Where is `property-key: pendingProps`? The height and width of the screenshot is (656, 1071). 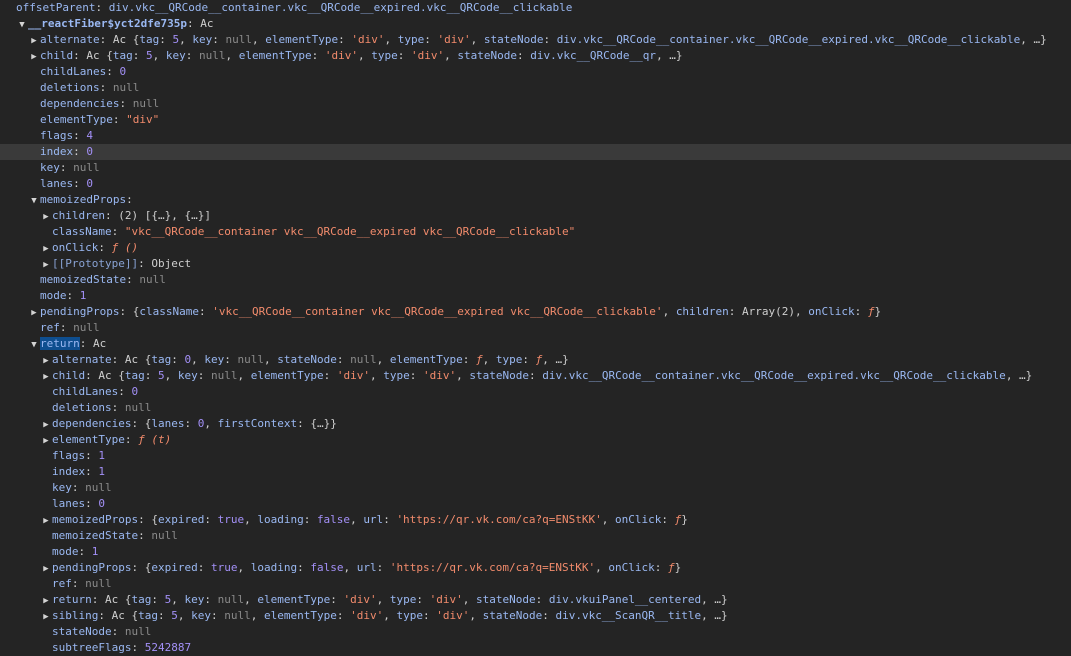
property-key: pendingProps is located at coordinates (80, 311).